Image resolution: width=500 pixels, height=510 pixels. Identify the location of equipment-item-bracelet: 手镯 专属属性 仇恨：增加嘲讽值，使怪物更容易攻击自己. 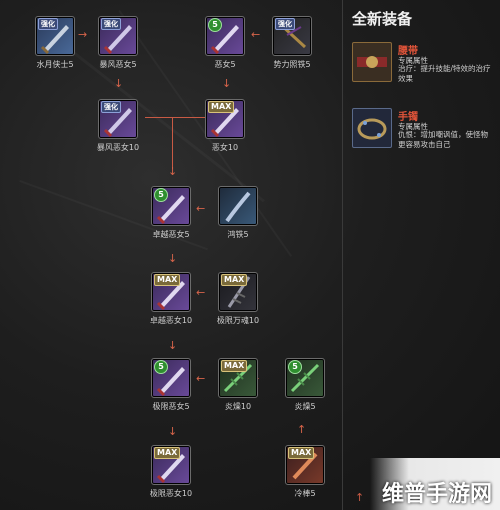
(422, 133).